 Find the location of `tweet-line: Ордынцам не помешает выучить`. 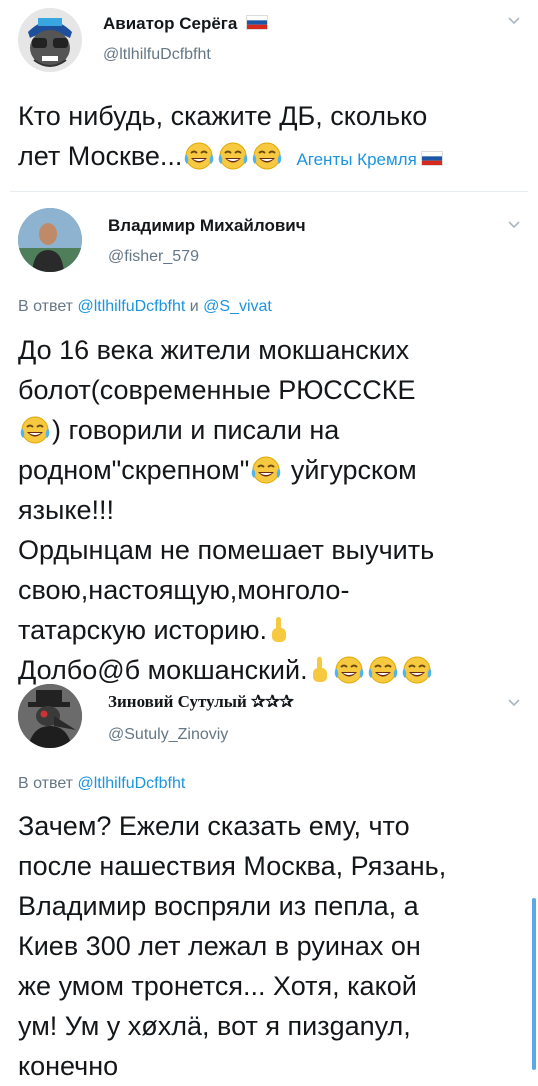

tweet-line: Ордынцам не помешает выучить is located at coordinates (226, 550).